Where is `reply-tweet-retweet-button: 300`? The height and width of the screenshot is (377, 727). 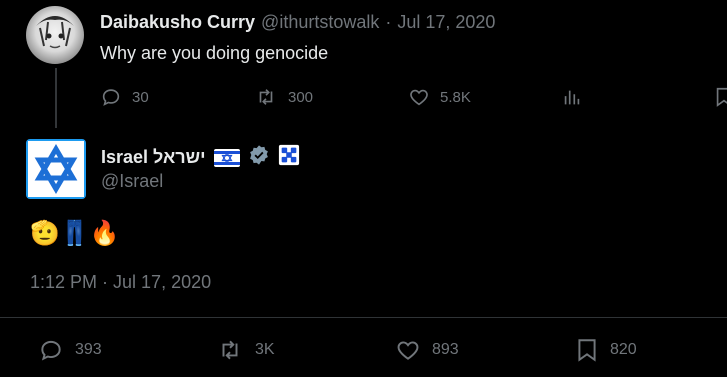 reply-tweet-retweet-button: 300 is located at coordinates (283, 97).